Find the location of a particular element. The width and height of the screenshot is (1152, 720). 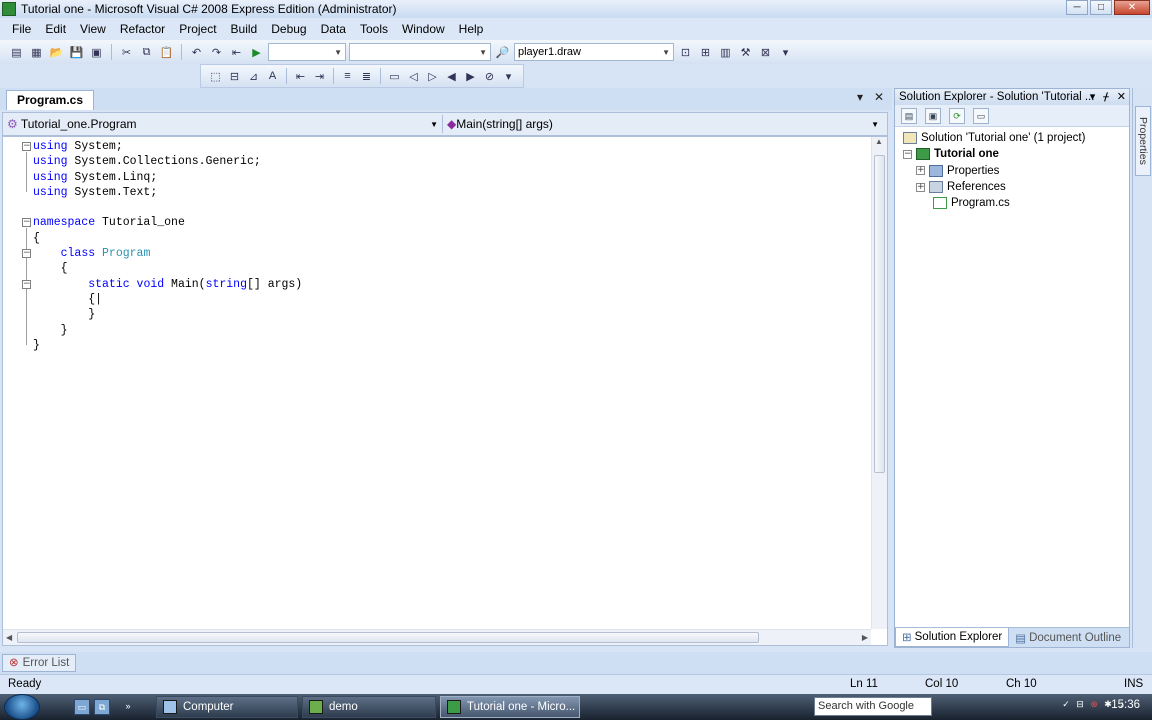

start-page-icon: ⊠ is located at coordinates (765, 52).